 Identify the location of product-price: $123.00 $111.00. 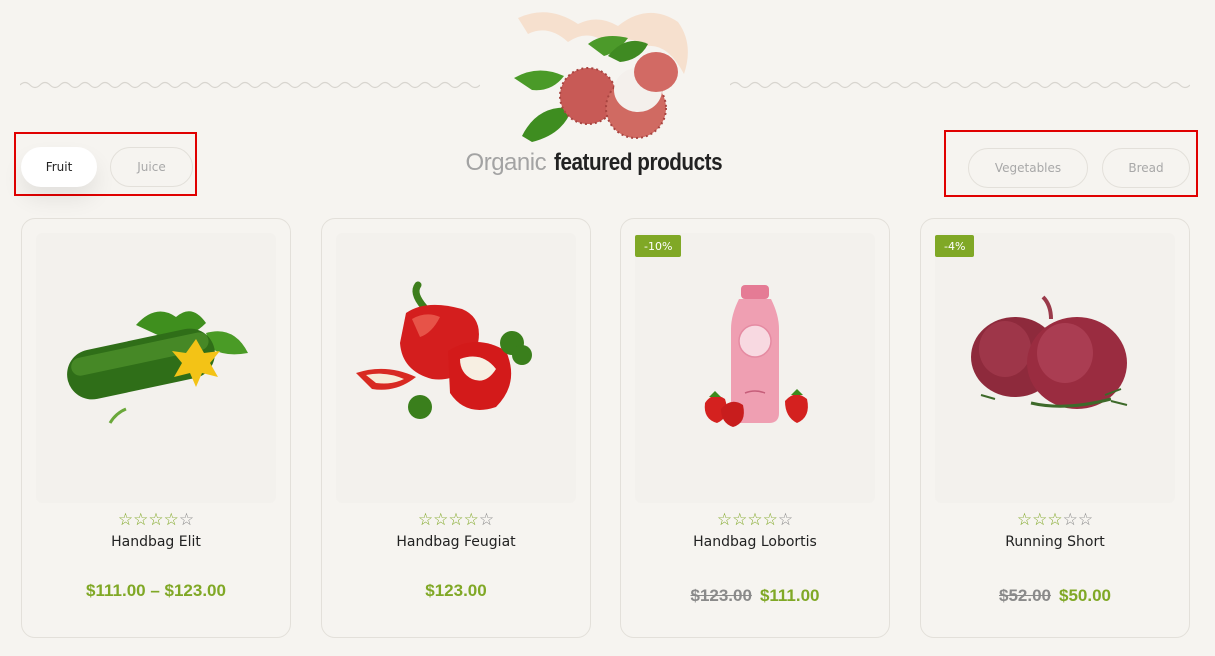
(755, 596).